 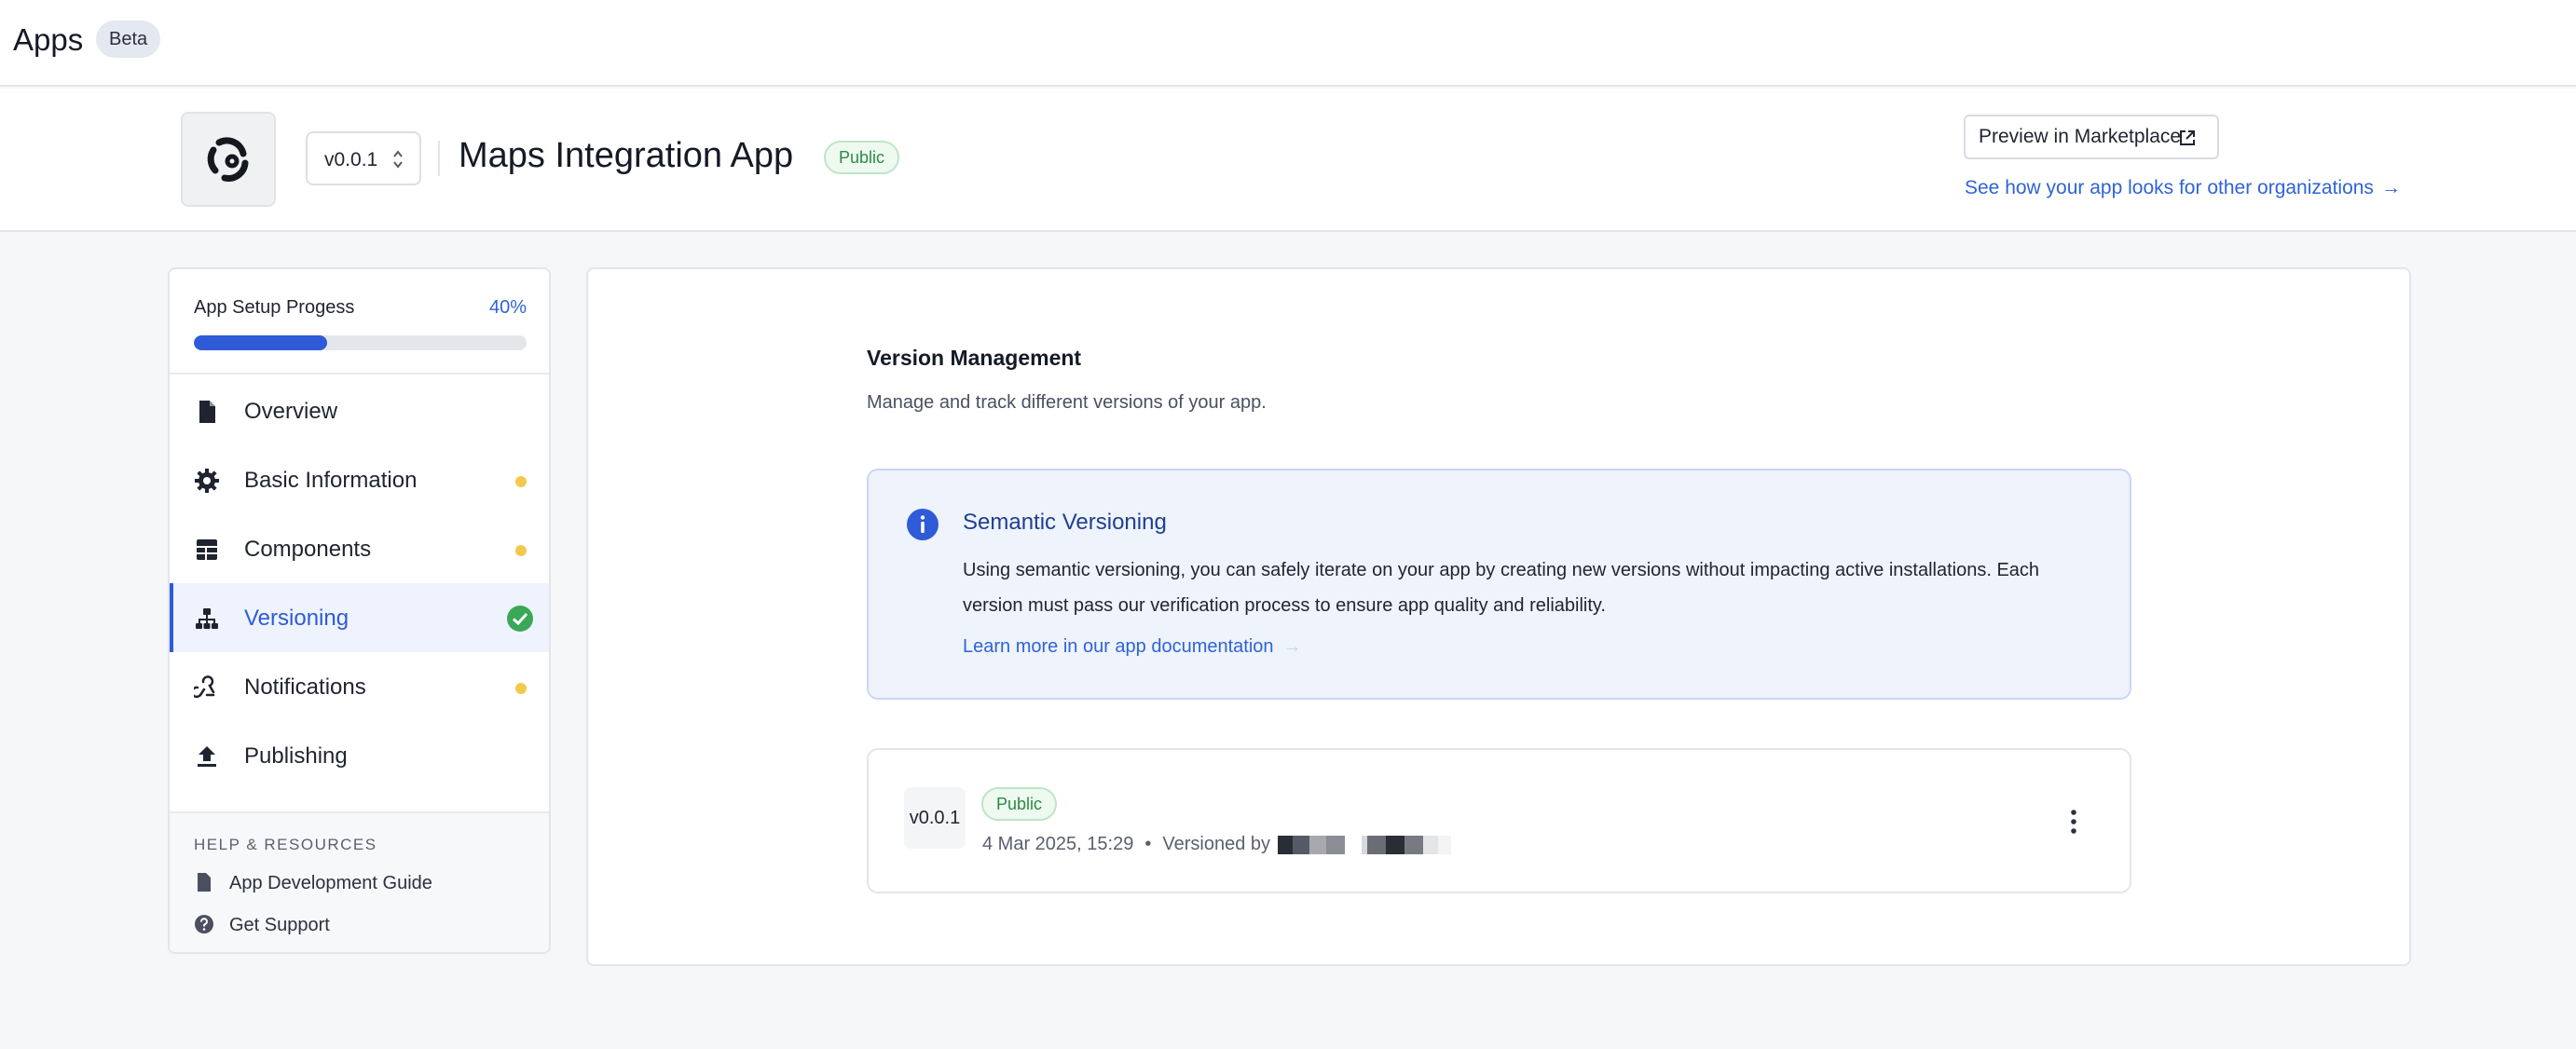 What do you see at coordinates (1058, 844) in the screenshot?
I see `version-date: 4 Mar 2025, 15:29` at bounding box center [1058, 844].